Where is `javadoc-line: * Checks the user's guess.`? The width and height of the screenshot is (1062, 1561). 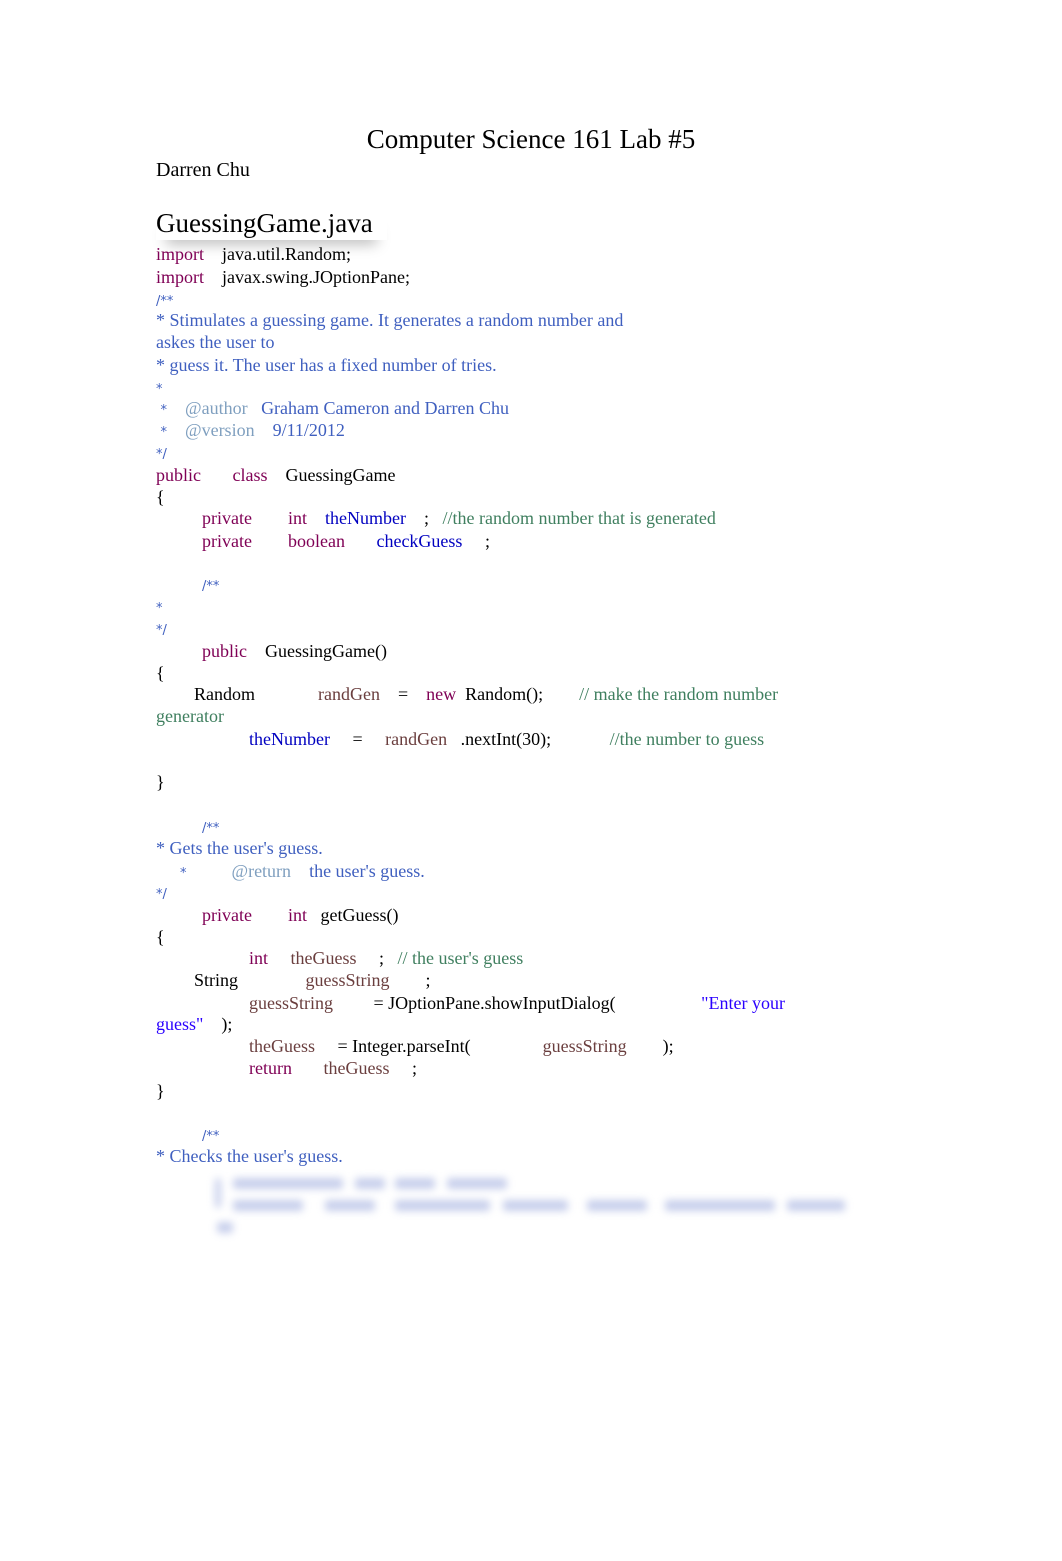 javadoc-line: * Checks the user's guess. is located at coordinates (249, 1156).